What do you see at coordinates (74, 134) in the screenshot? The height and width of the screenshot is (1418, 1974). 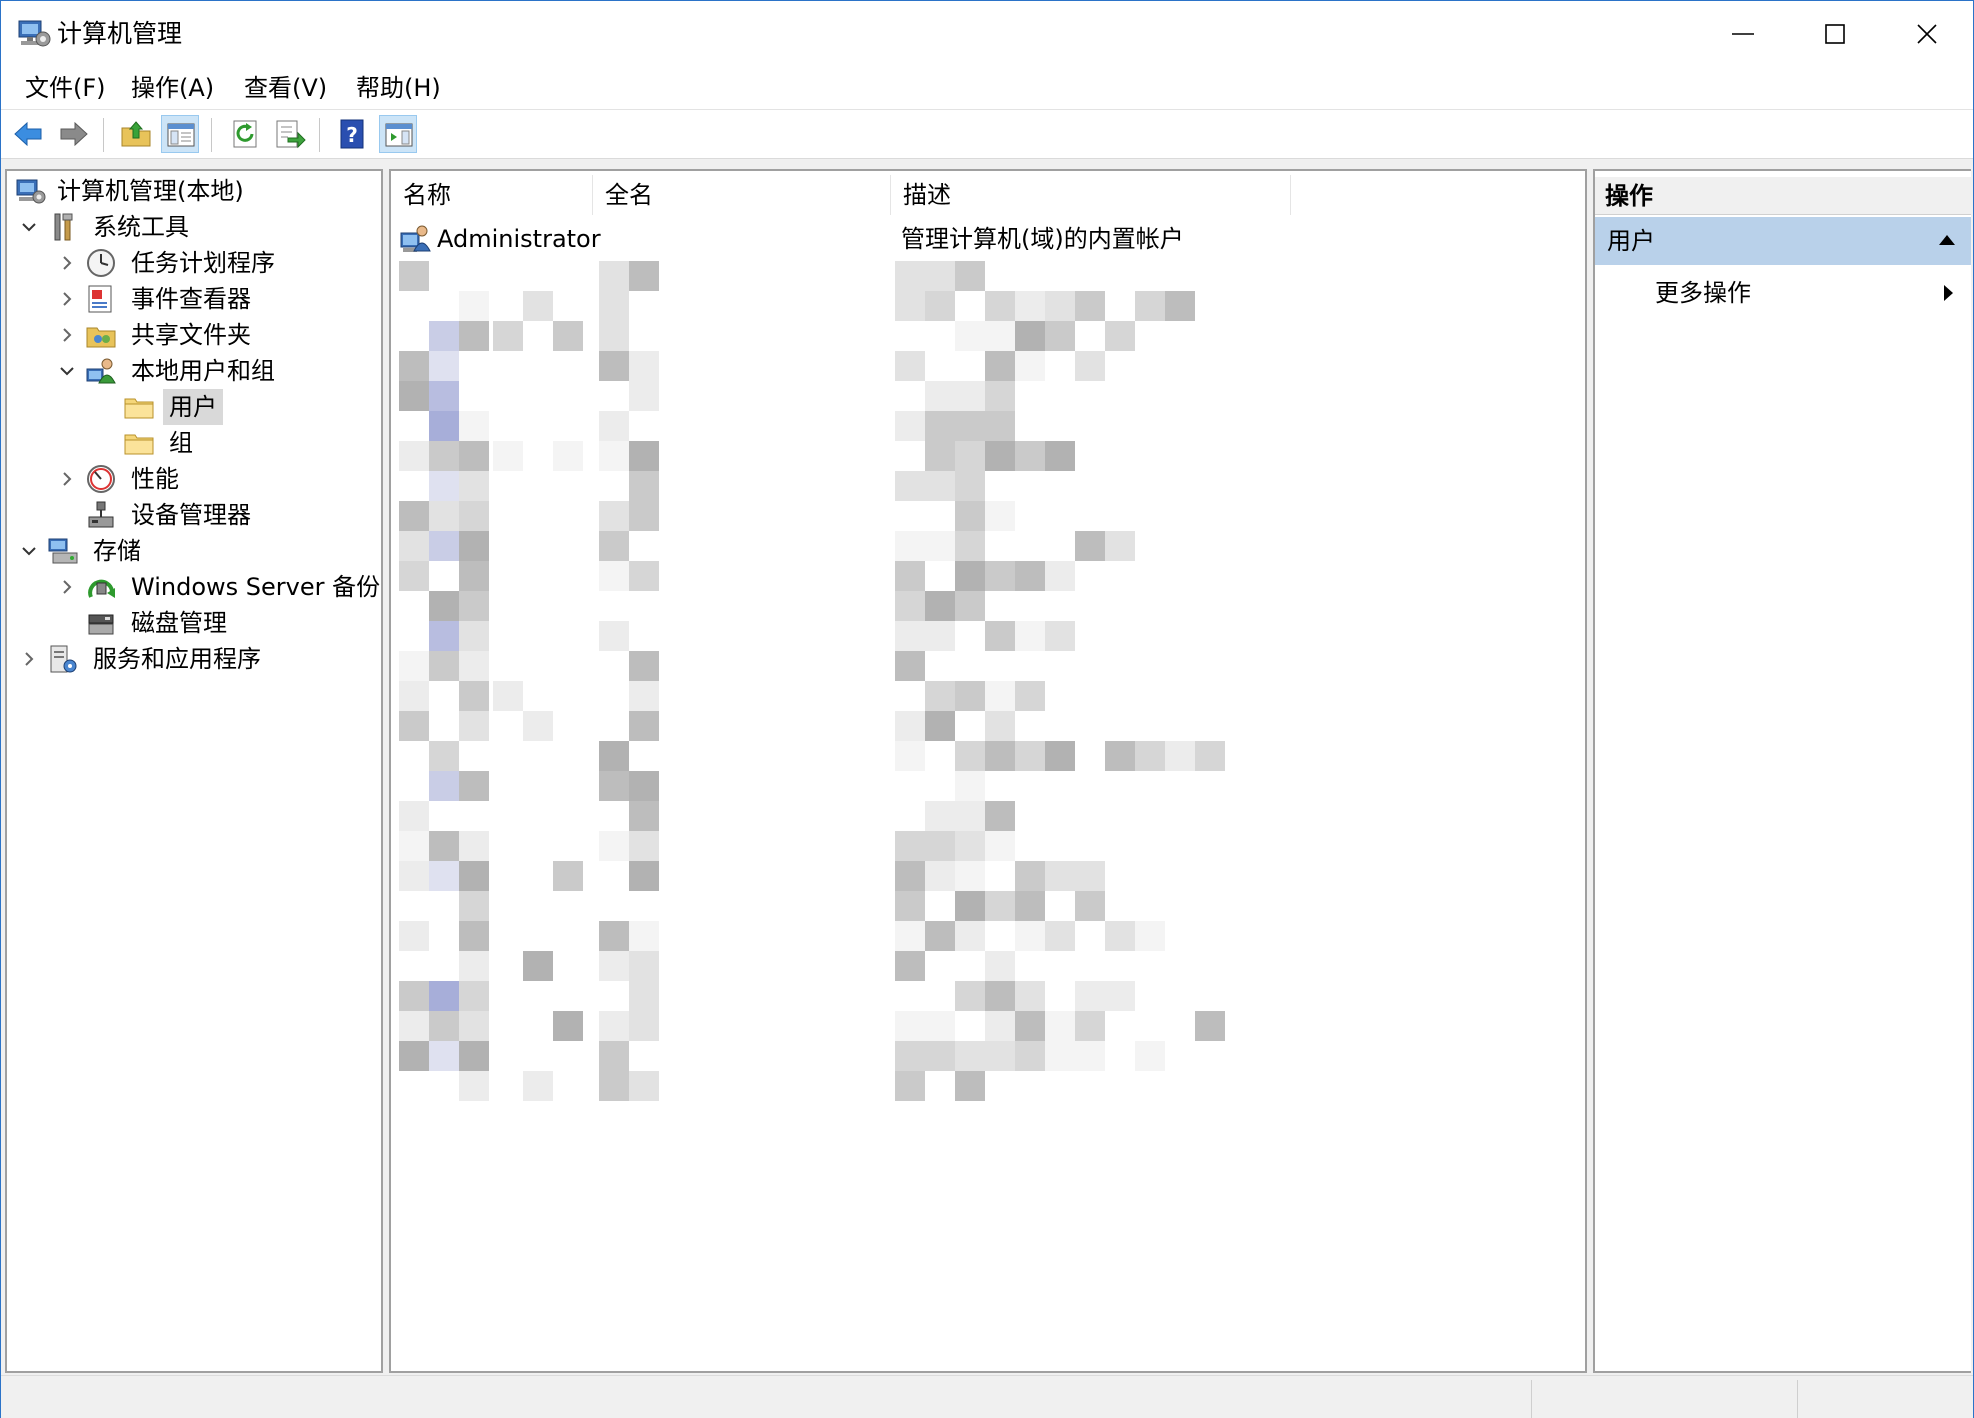 I see `forward-button` at bounding box center [74, 134].